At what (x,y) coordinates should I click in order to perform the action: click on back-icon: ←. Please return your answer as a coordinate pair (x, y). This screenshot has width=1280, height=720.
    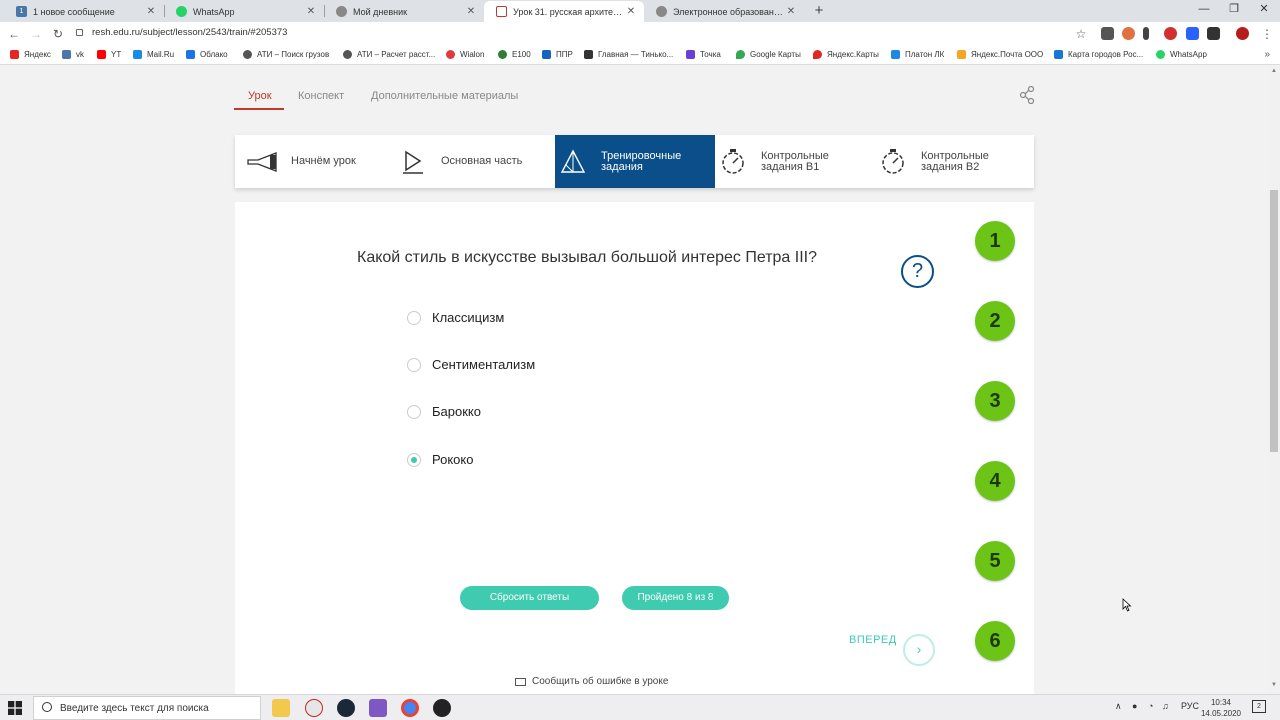
    Looking at the image, I should click on (14, 34).